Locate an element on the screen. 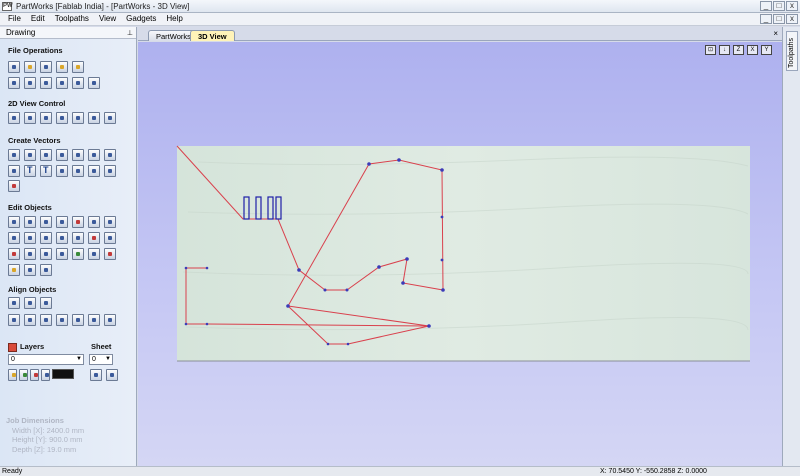 This screenshot has height=476, width=800. polygon-icon is located at coordinates (110, 155).